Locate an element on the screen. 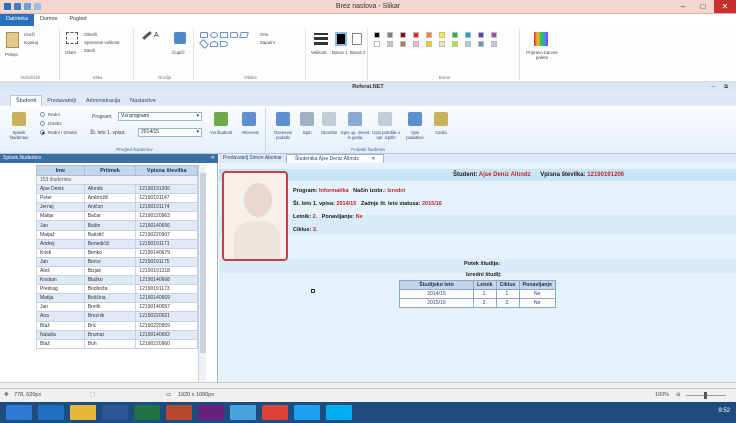 Image resolution: width=736 pixels, height=423 pixels. column-priimek: Priimek is located at coordinates (110, 170).